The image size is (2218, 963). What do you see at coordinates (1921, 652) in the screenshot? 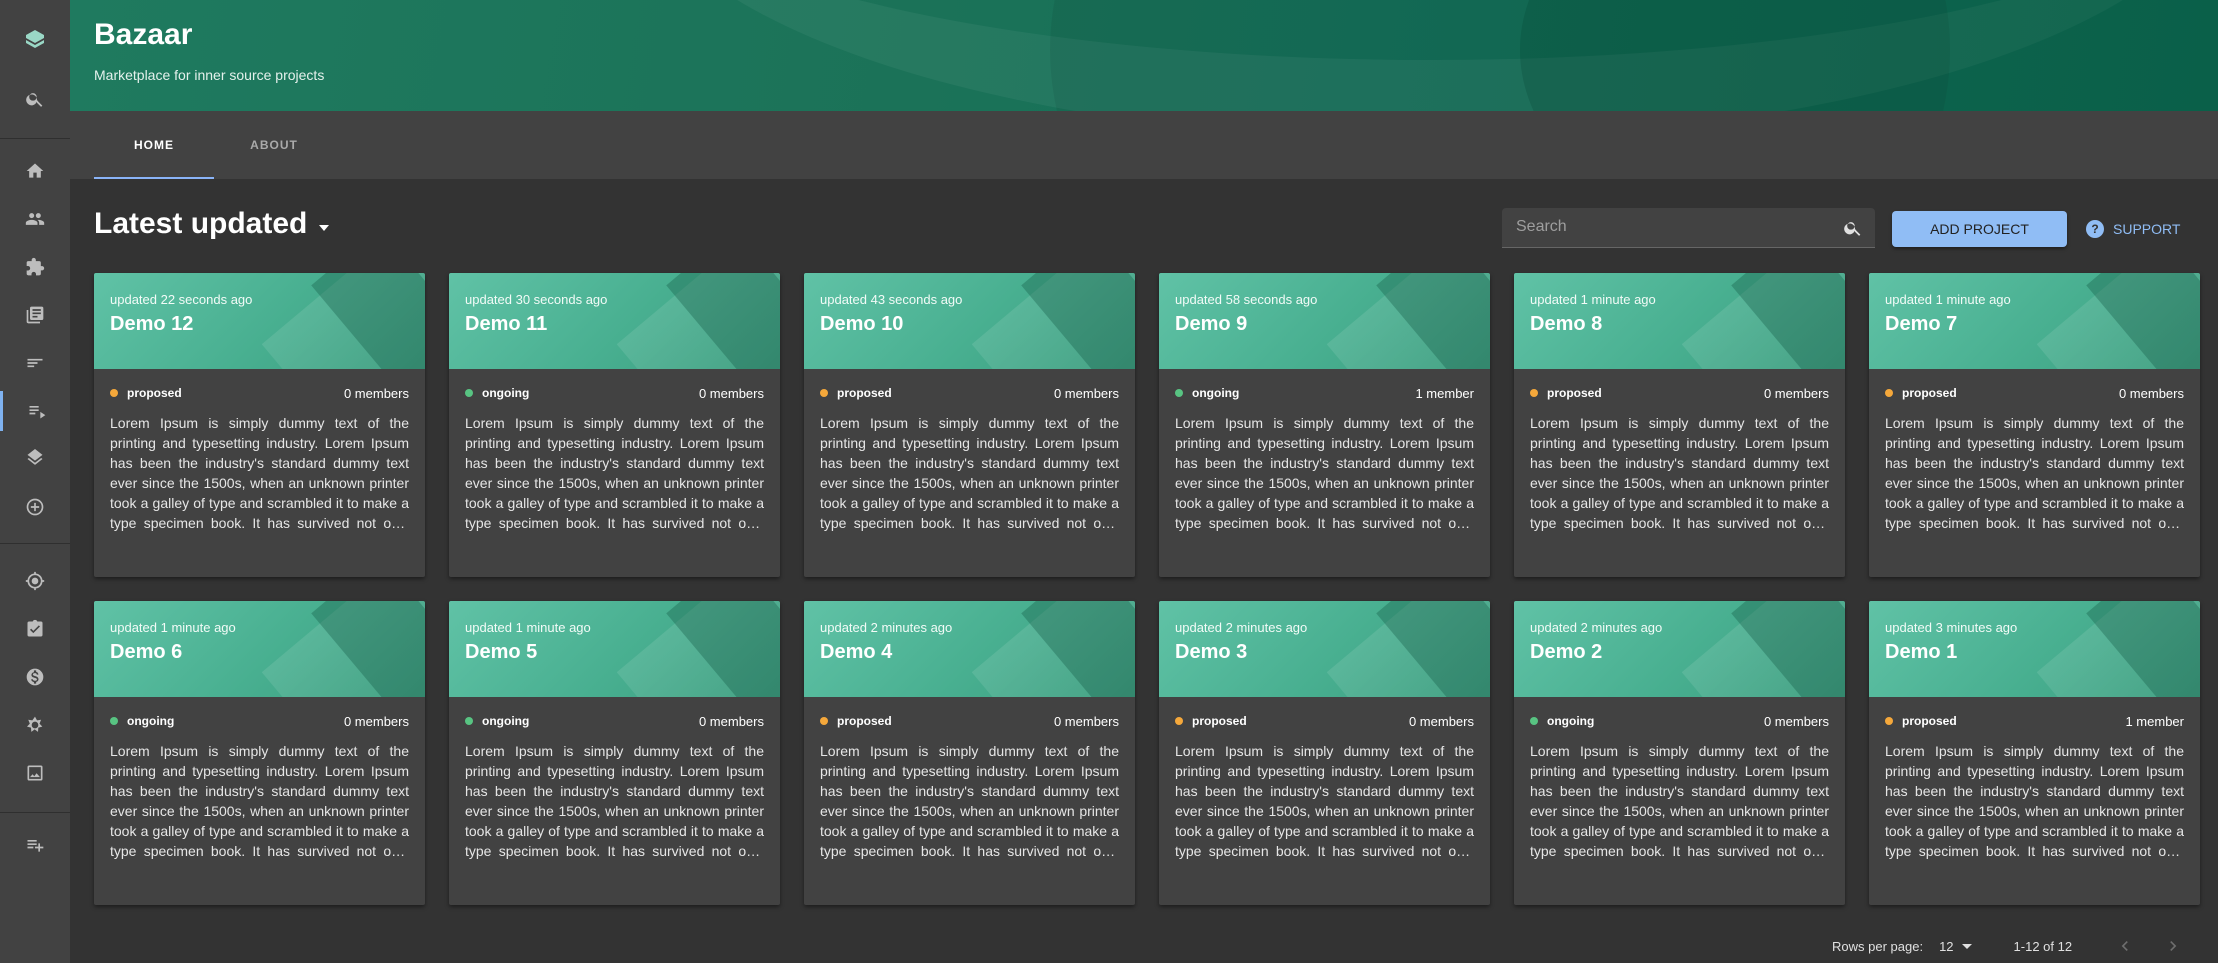
I see `project-name: Demo 1` at bounding box center [1921, 652].